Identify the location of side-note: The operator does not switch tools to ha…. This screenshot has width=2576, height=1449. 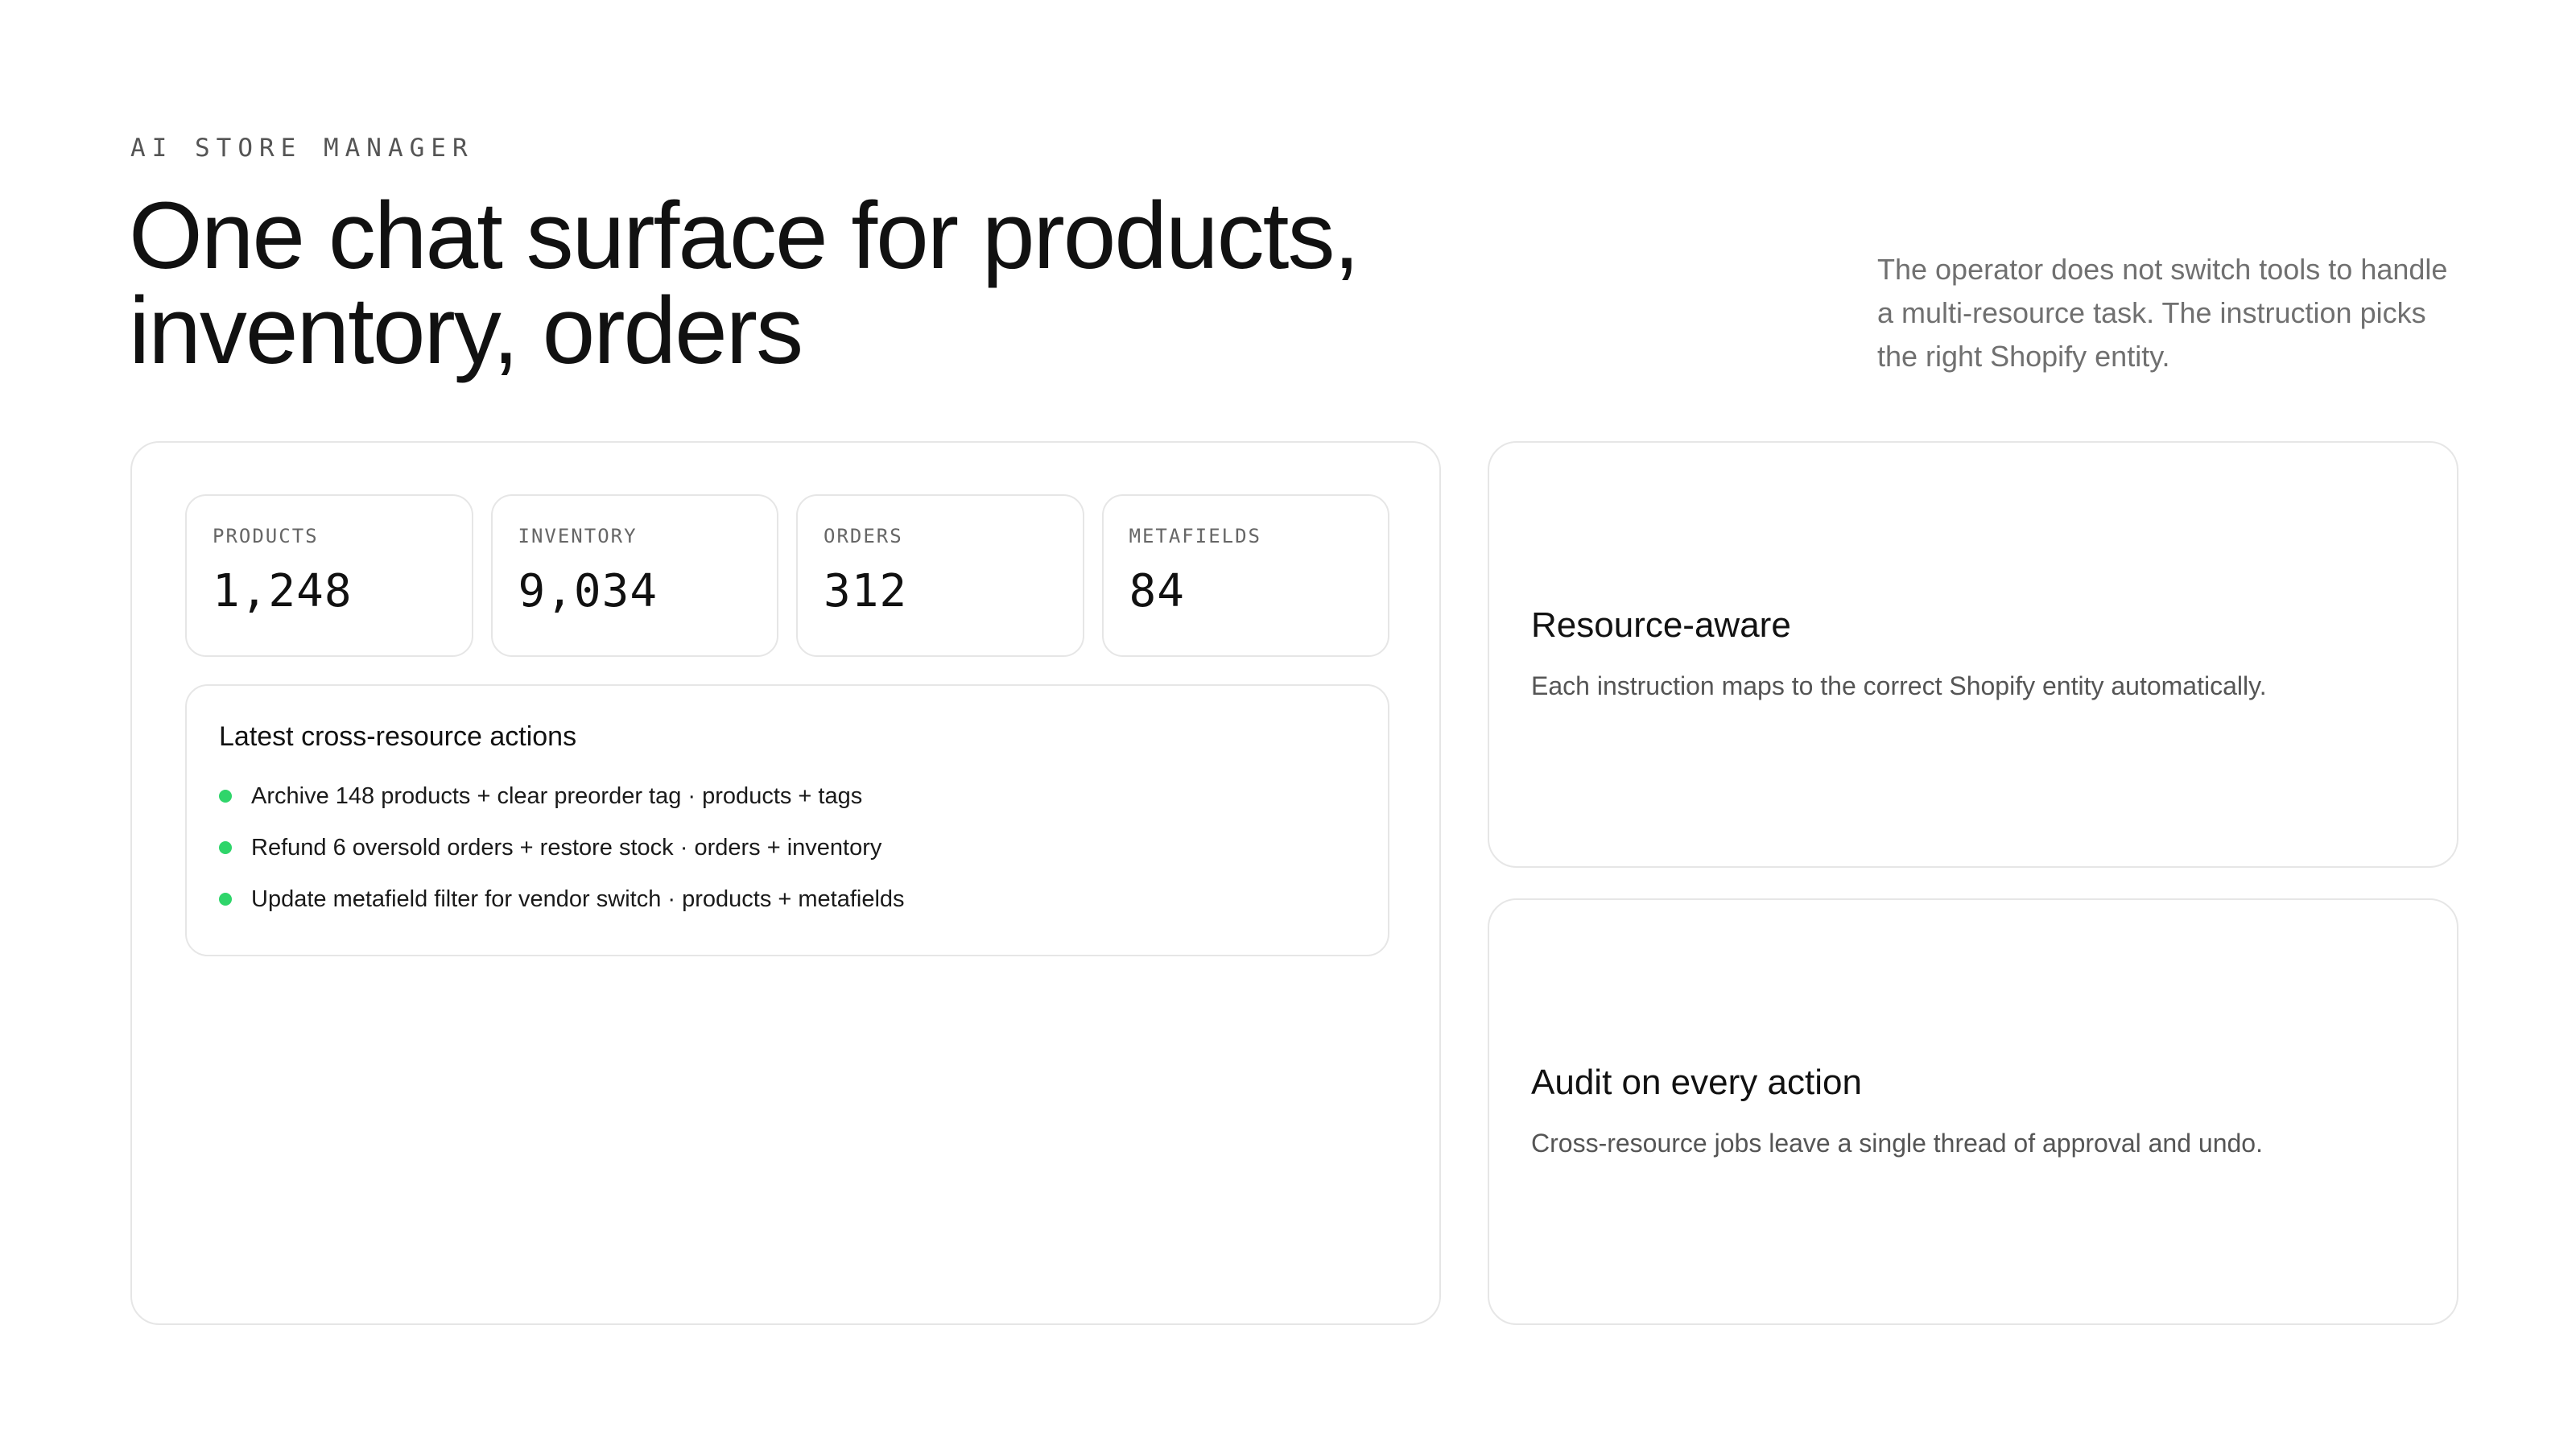
(2162, 313).